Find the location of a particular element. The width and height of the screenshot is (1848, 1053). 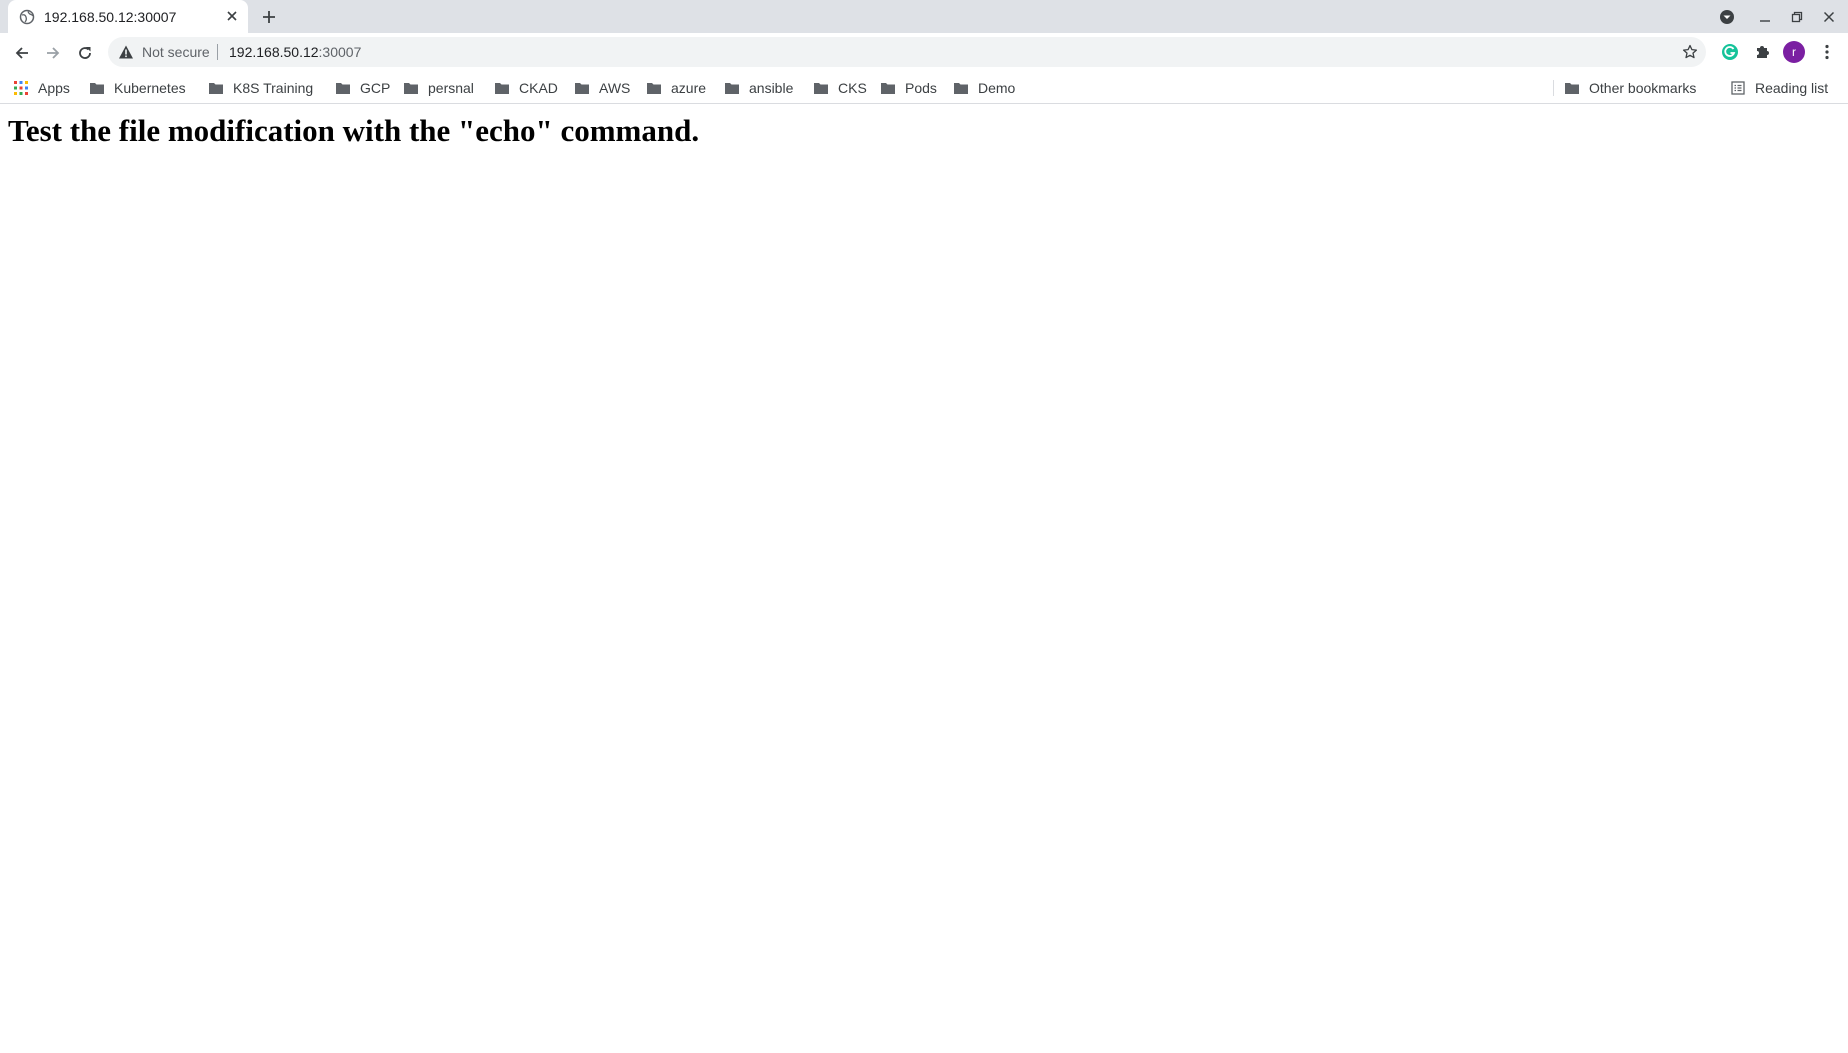

restore-button is located at coordinates (1797, 17).